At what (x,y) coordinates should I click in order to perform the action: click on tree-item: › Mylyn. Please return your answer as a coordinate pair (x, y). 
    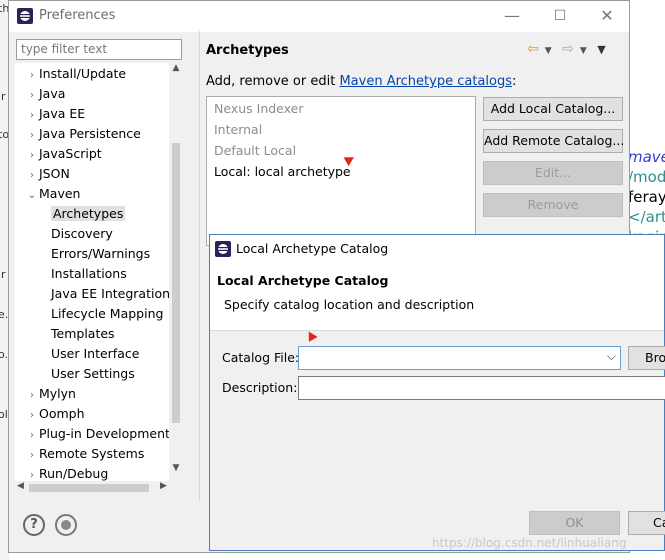
    Looking at the image, I should click on (50, 394).